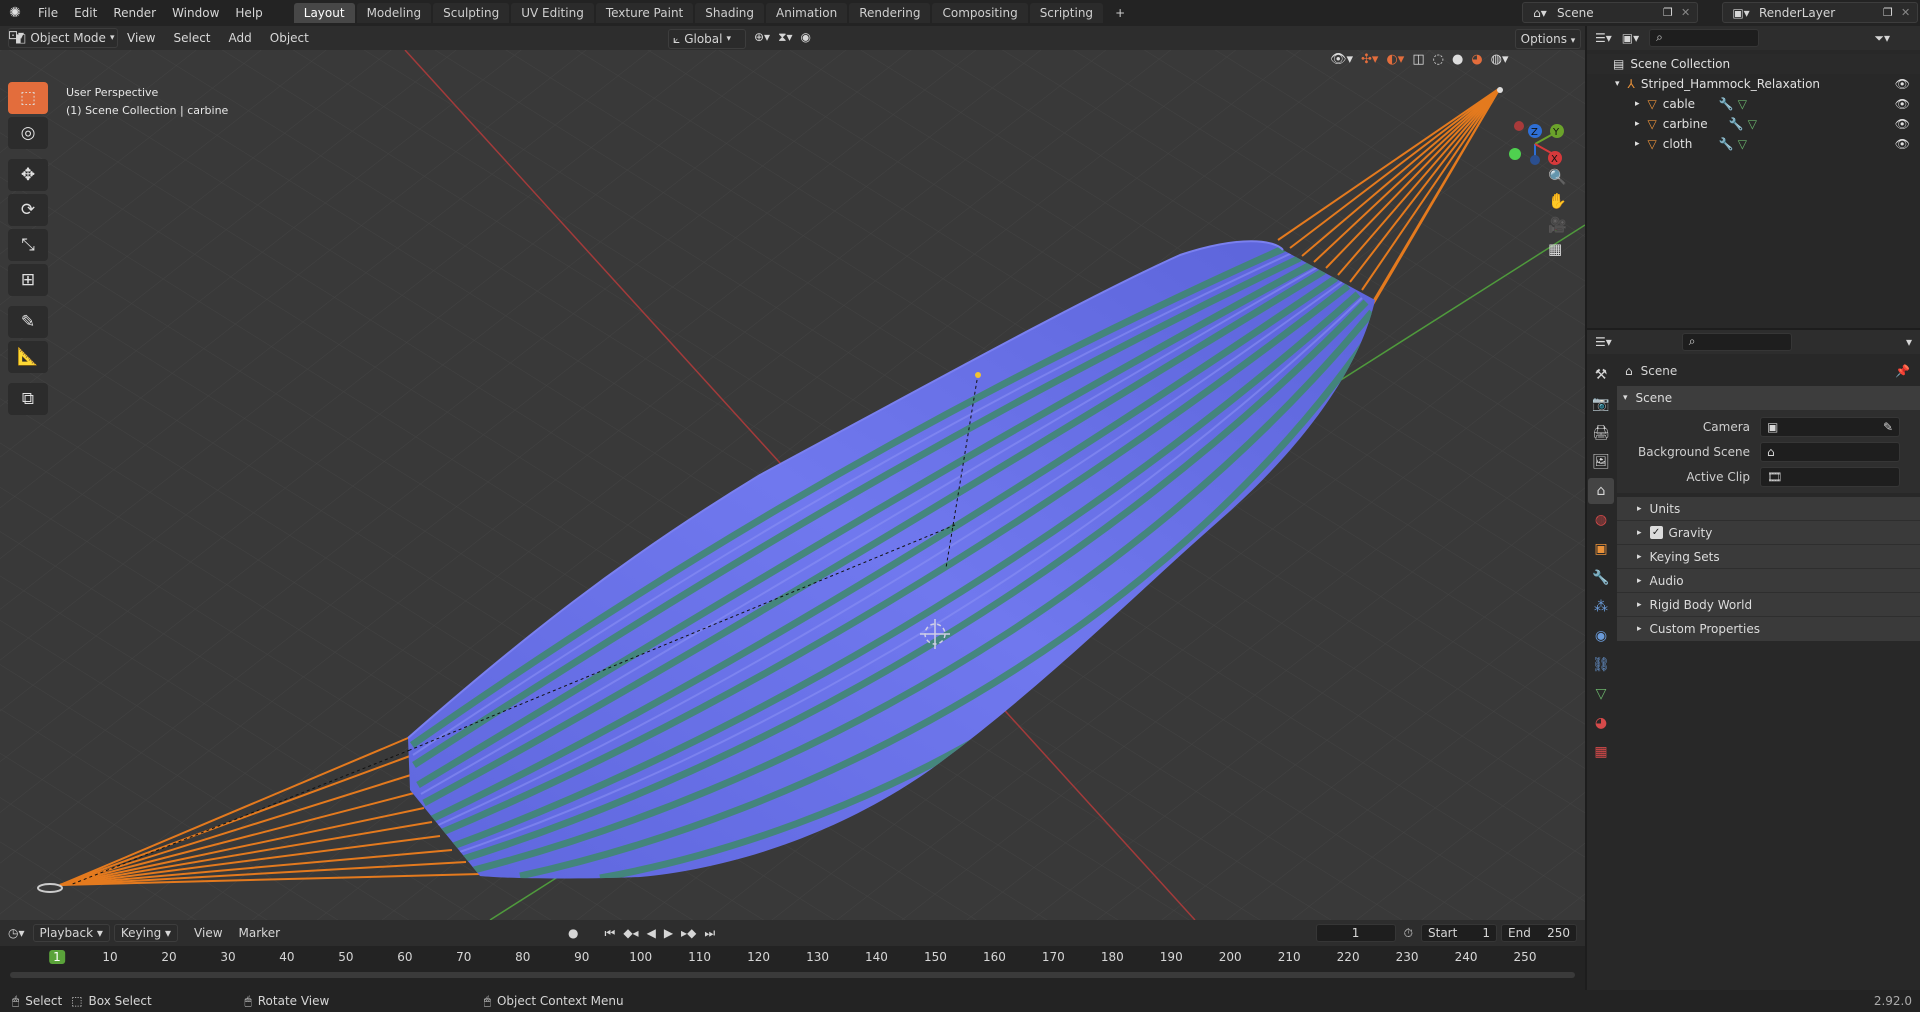 Image resolution: width=1920 pixels, height=1012 pixels. What do you see at coordinates (1557, 249) in the screenshot?
I see `grid-view-icon: ▦` at bounding box center [1557, 249].